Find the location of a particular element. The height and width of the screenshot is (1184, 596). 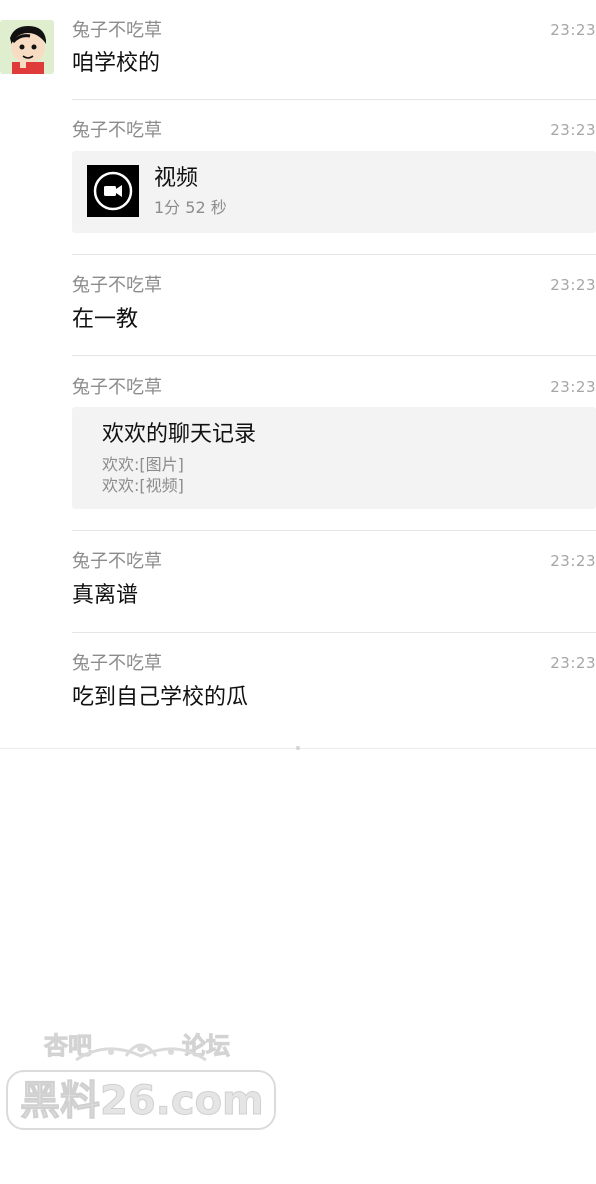

chat-message: 兔子不吃草 23:23 真离谱 is located at coordinates (334, 591).